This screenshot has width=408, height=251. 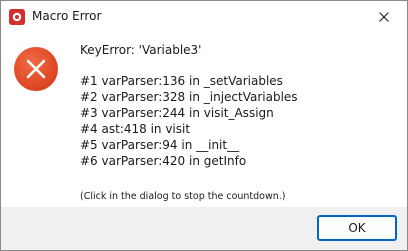 I want to click on traceback-line: #4 ast:418 in visit, so click(x=135, y=129).